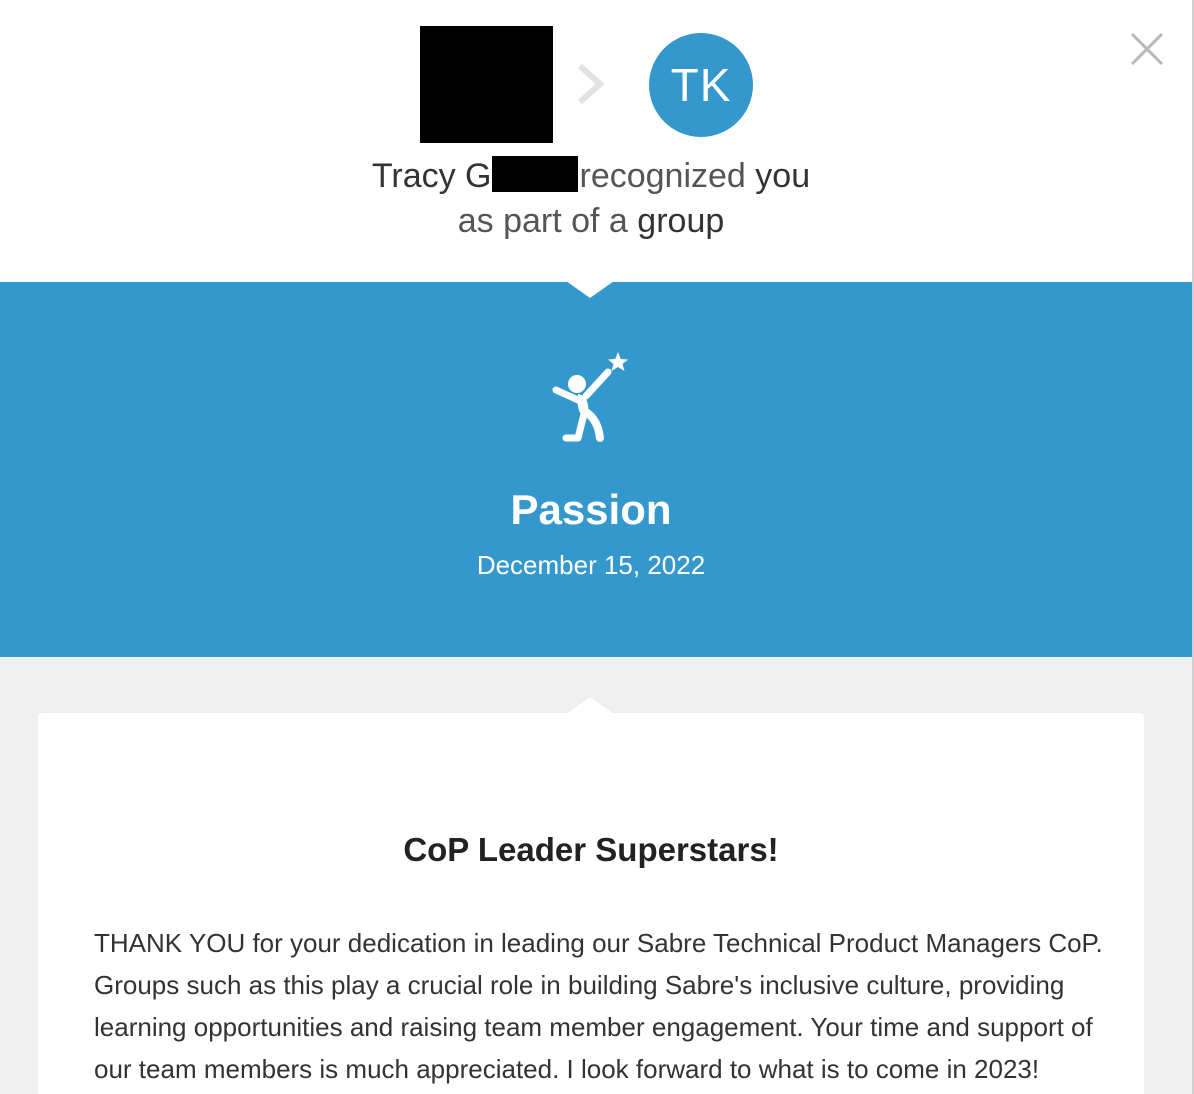 Image resolution: width=1194 pixels, height=1094 pixels. I want to click on card-notch, so click(590, 705).